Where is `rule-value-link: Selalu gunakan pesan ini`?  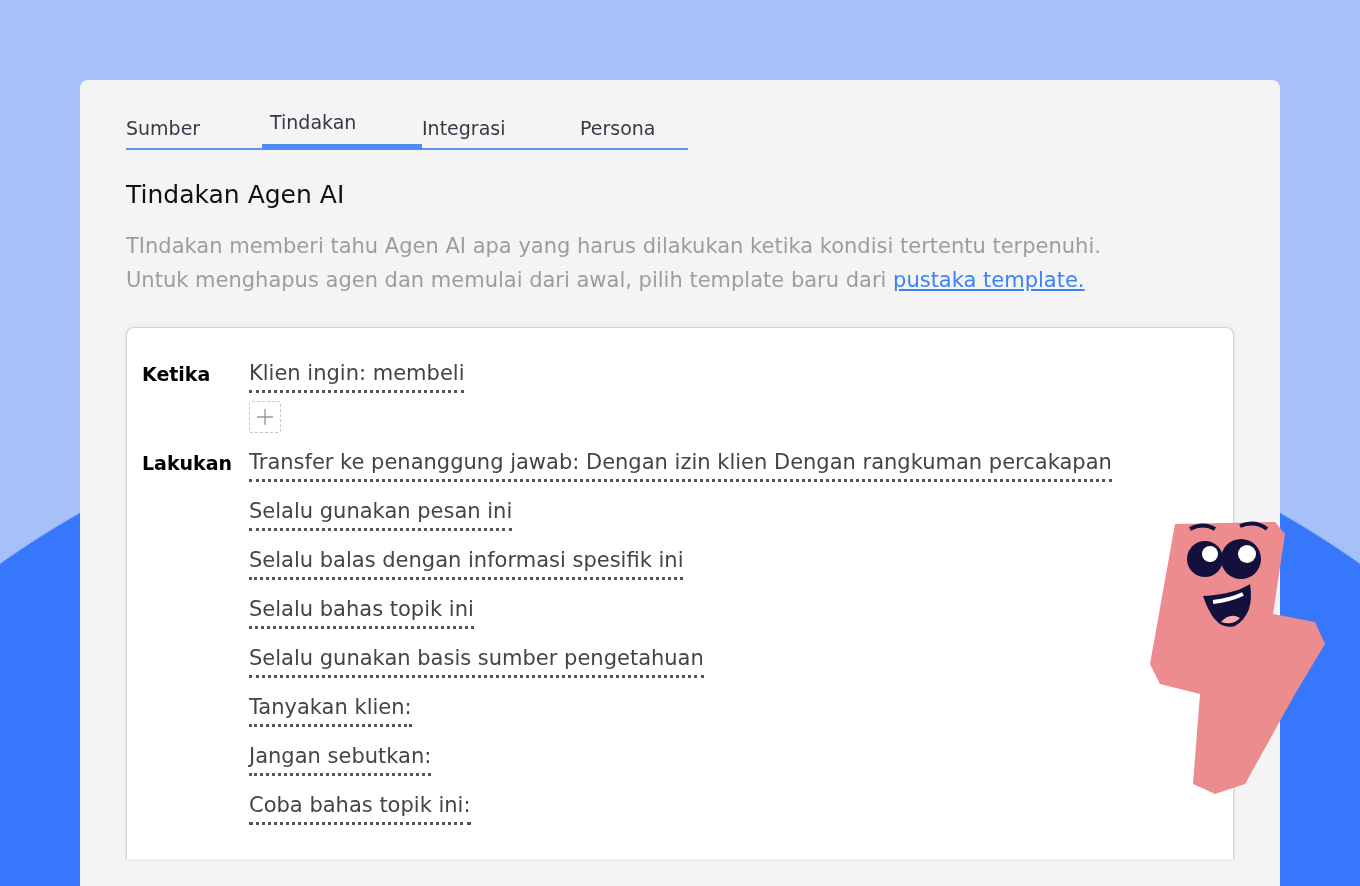 rule-value-link: Selalu gunakan pesan ini is located at coordinates (381, 513).